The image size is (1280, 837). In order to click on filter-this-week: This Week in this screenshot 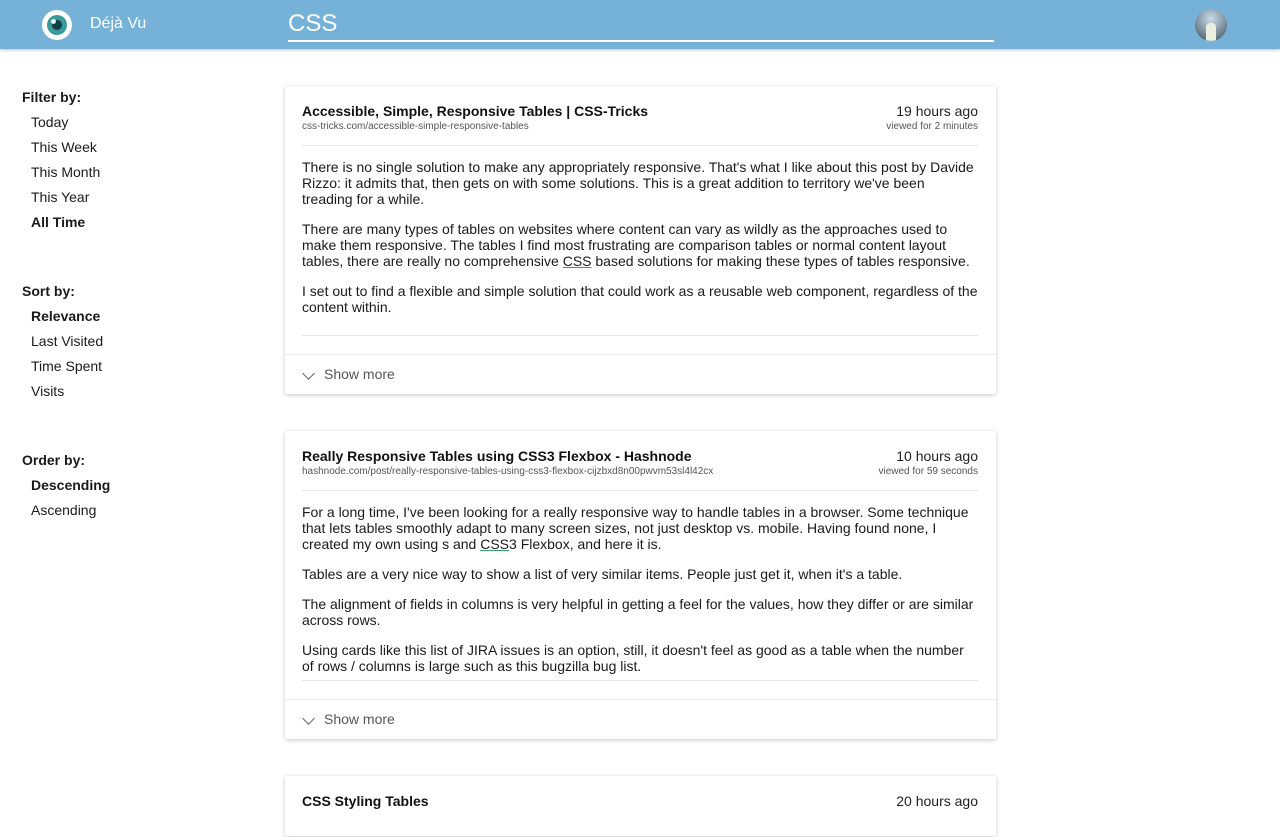, I will do `click(64, 147)`.